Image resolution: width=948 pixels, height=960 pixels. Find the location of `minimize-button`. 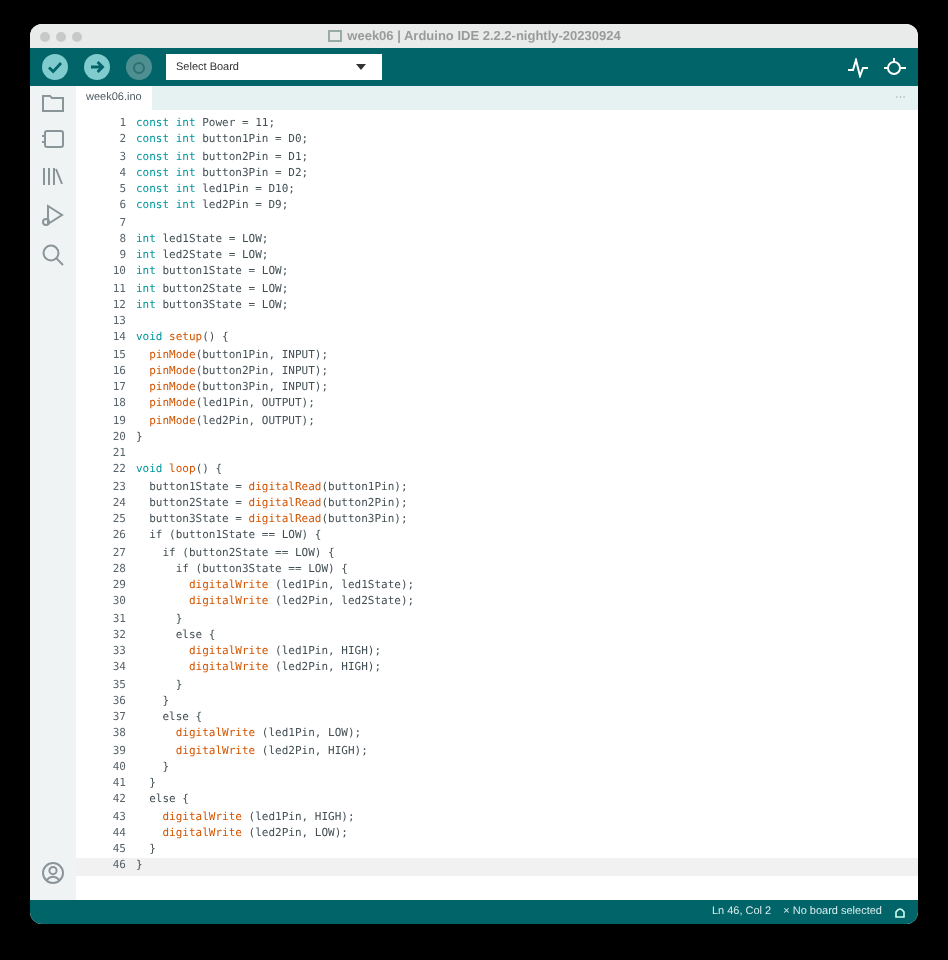

minimize-button is located at coordinates (61, 36).